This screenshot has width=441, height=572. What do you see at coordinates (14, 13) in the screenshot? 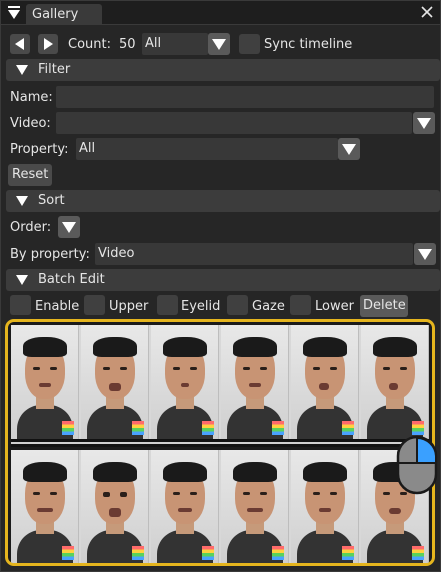
I see `menu-triangle-icon` at bounding box center [14, 13].